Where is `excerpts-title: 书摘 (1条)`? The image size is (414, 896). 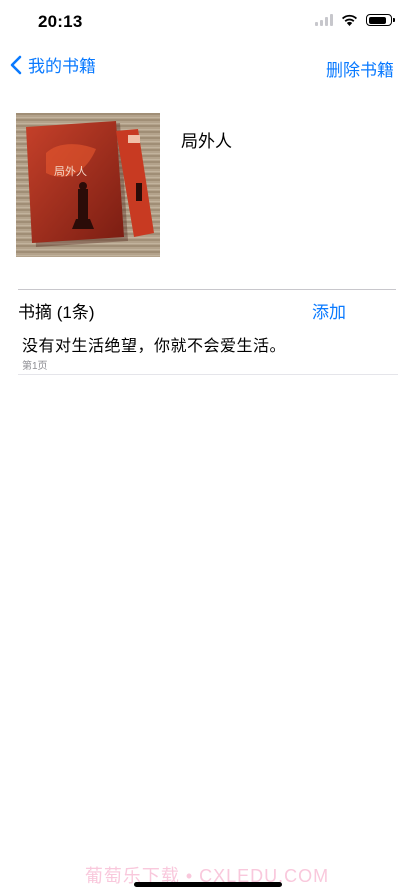
excerpts-title: 书摘 (1条) is located at coordinates (56, 312).